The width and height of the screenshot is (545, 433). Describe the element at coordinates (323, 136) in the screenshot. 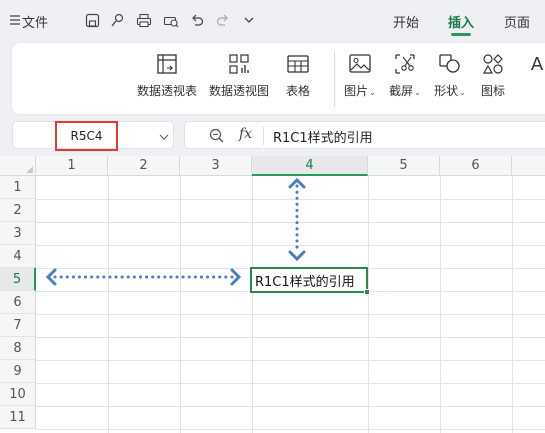

I see `formula-input: R1C1样式的引用` at that location.